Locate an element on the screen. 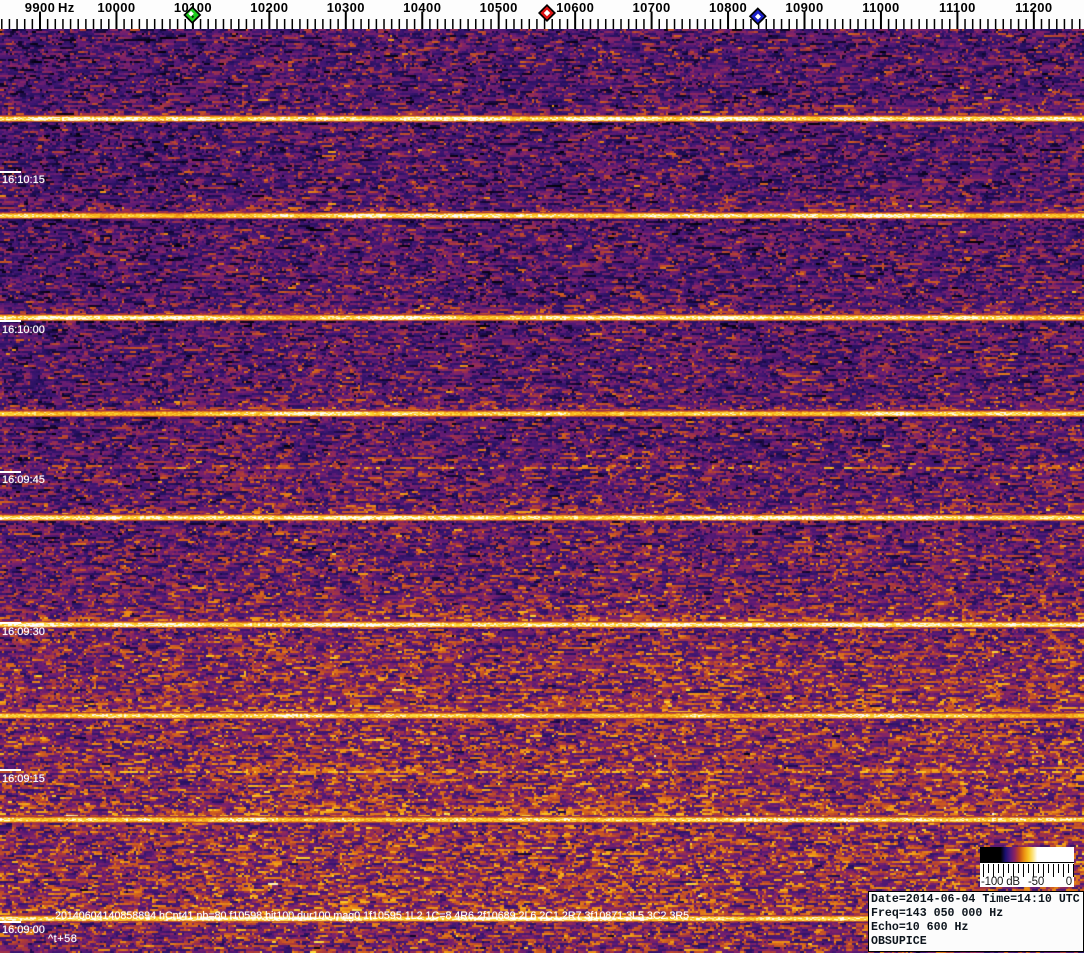 The width and height of the screenshot is (1084, 953). svg-text: 11200 is located at coordinates (1033, 7).